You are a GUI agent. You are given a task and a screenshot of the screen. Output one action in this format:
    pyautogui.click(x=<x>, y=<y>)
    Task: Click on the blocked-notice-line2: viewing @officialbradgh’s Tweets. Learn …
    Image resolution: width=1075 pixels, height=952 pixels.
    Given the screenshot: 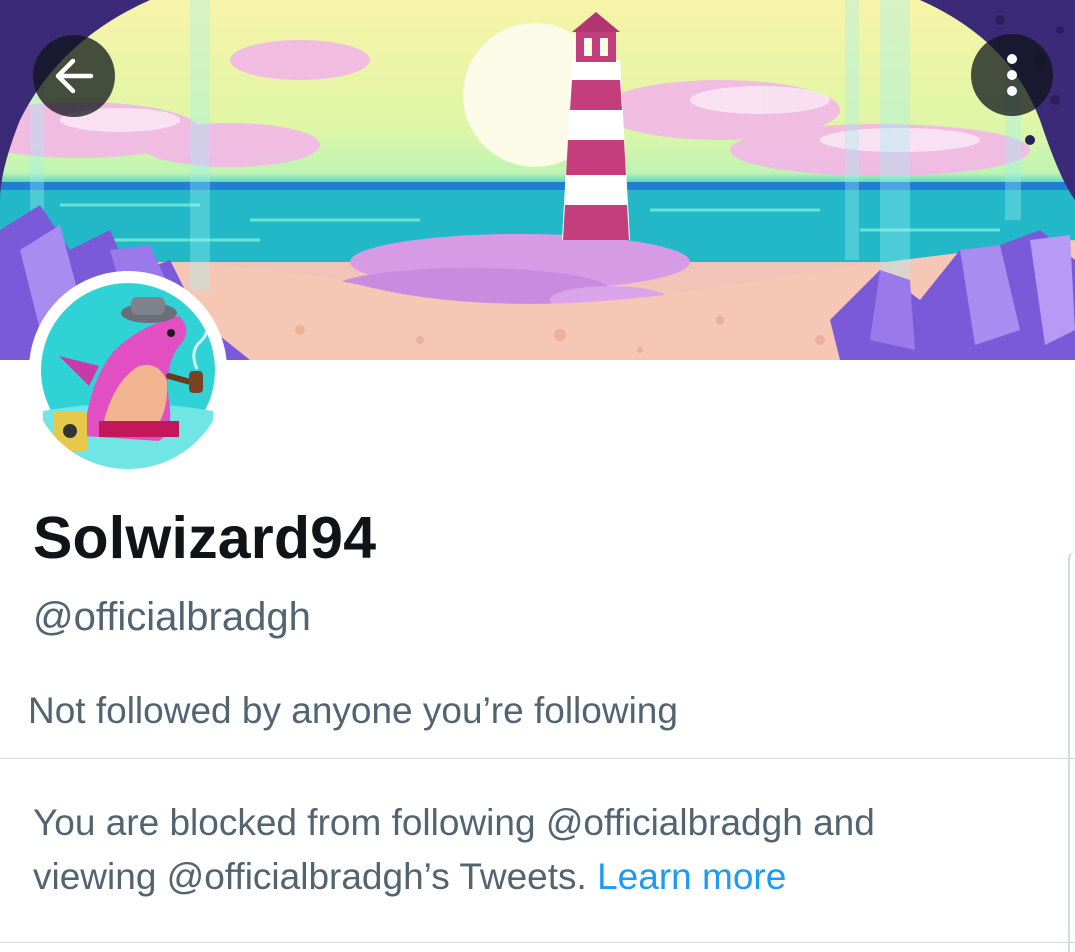 What is the action you would take?
    pyautogui.click(x=533, y=877)
    